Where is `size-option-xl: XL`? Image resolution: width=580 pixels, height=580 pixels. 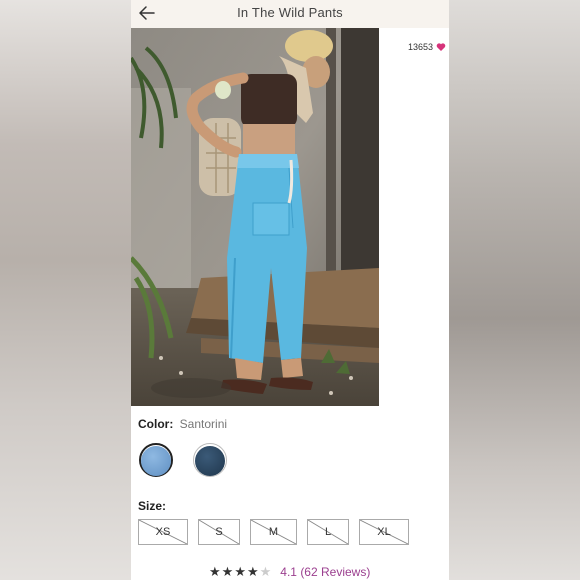 size-option-xl: XL is located at coordinates (384, 532).